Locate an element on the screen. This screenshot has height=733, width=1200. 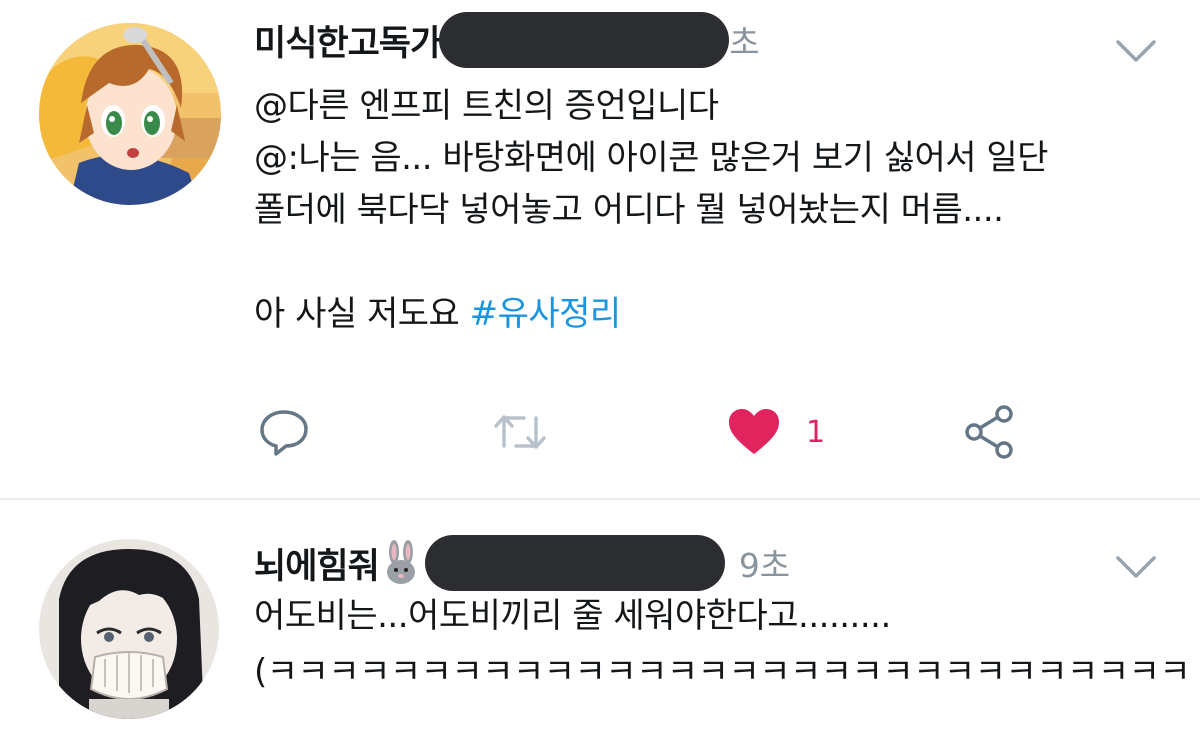
tweet-text-line: 아 사실 저도요 #유사정리 is located at coordinates (714, 314).